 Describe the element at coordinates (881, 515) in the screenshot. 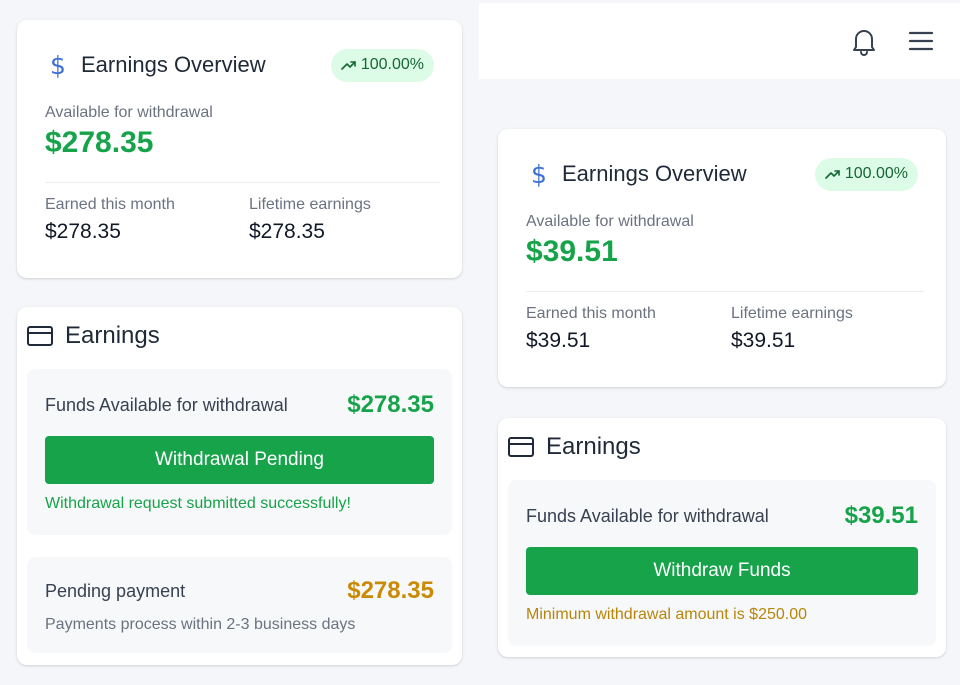

I see `funds-available-amount: $39.51` at that location.